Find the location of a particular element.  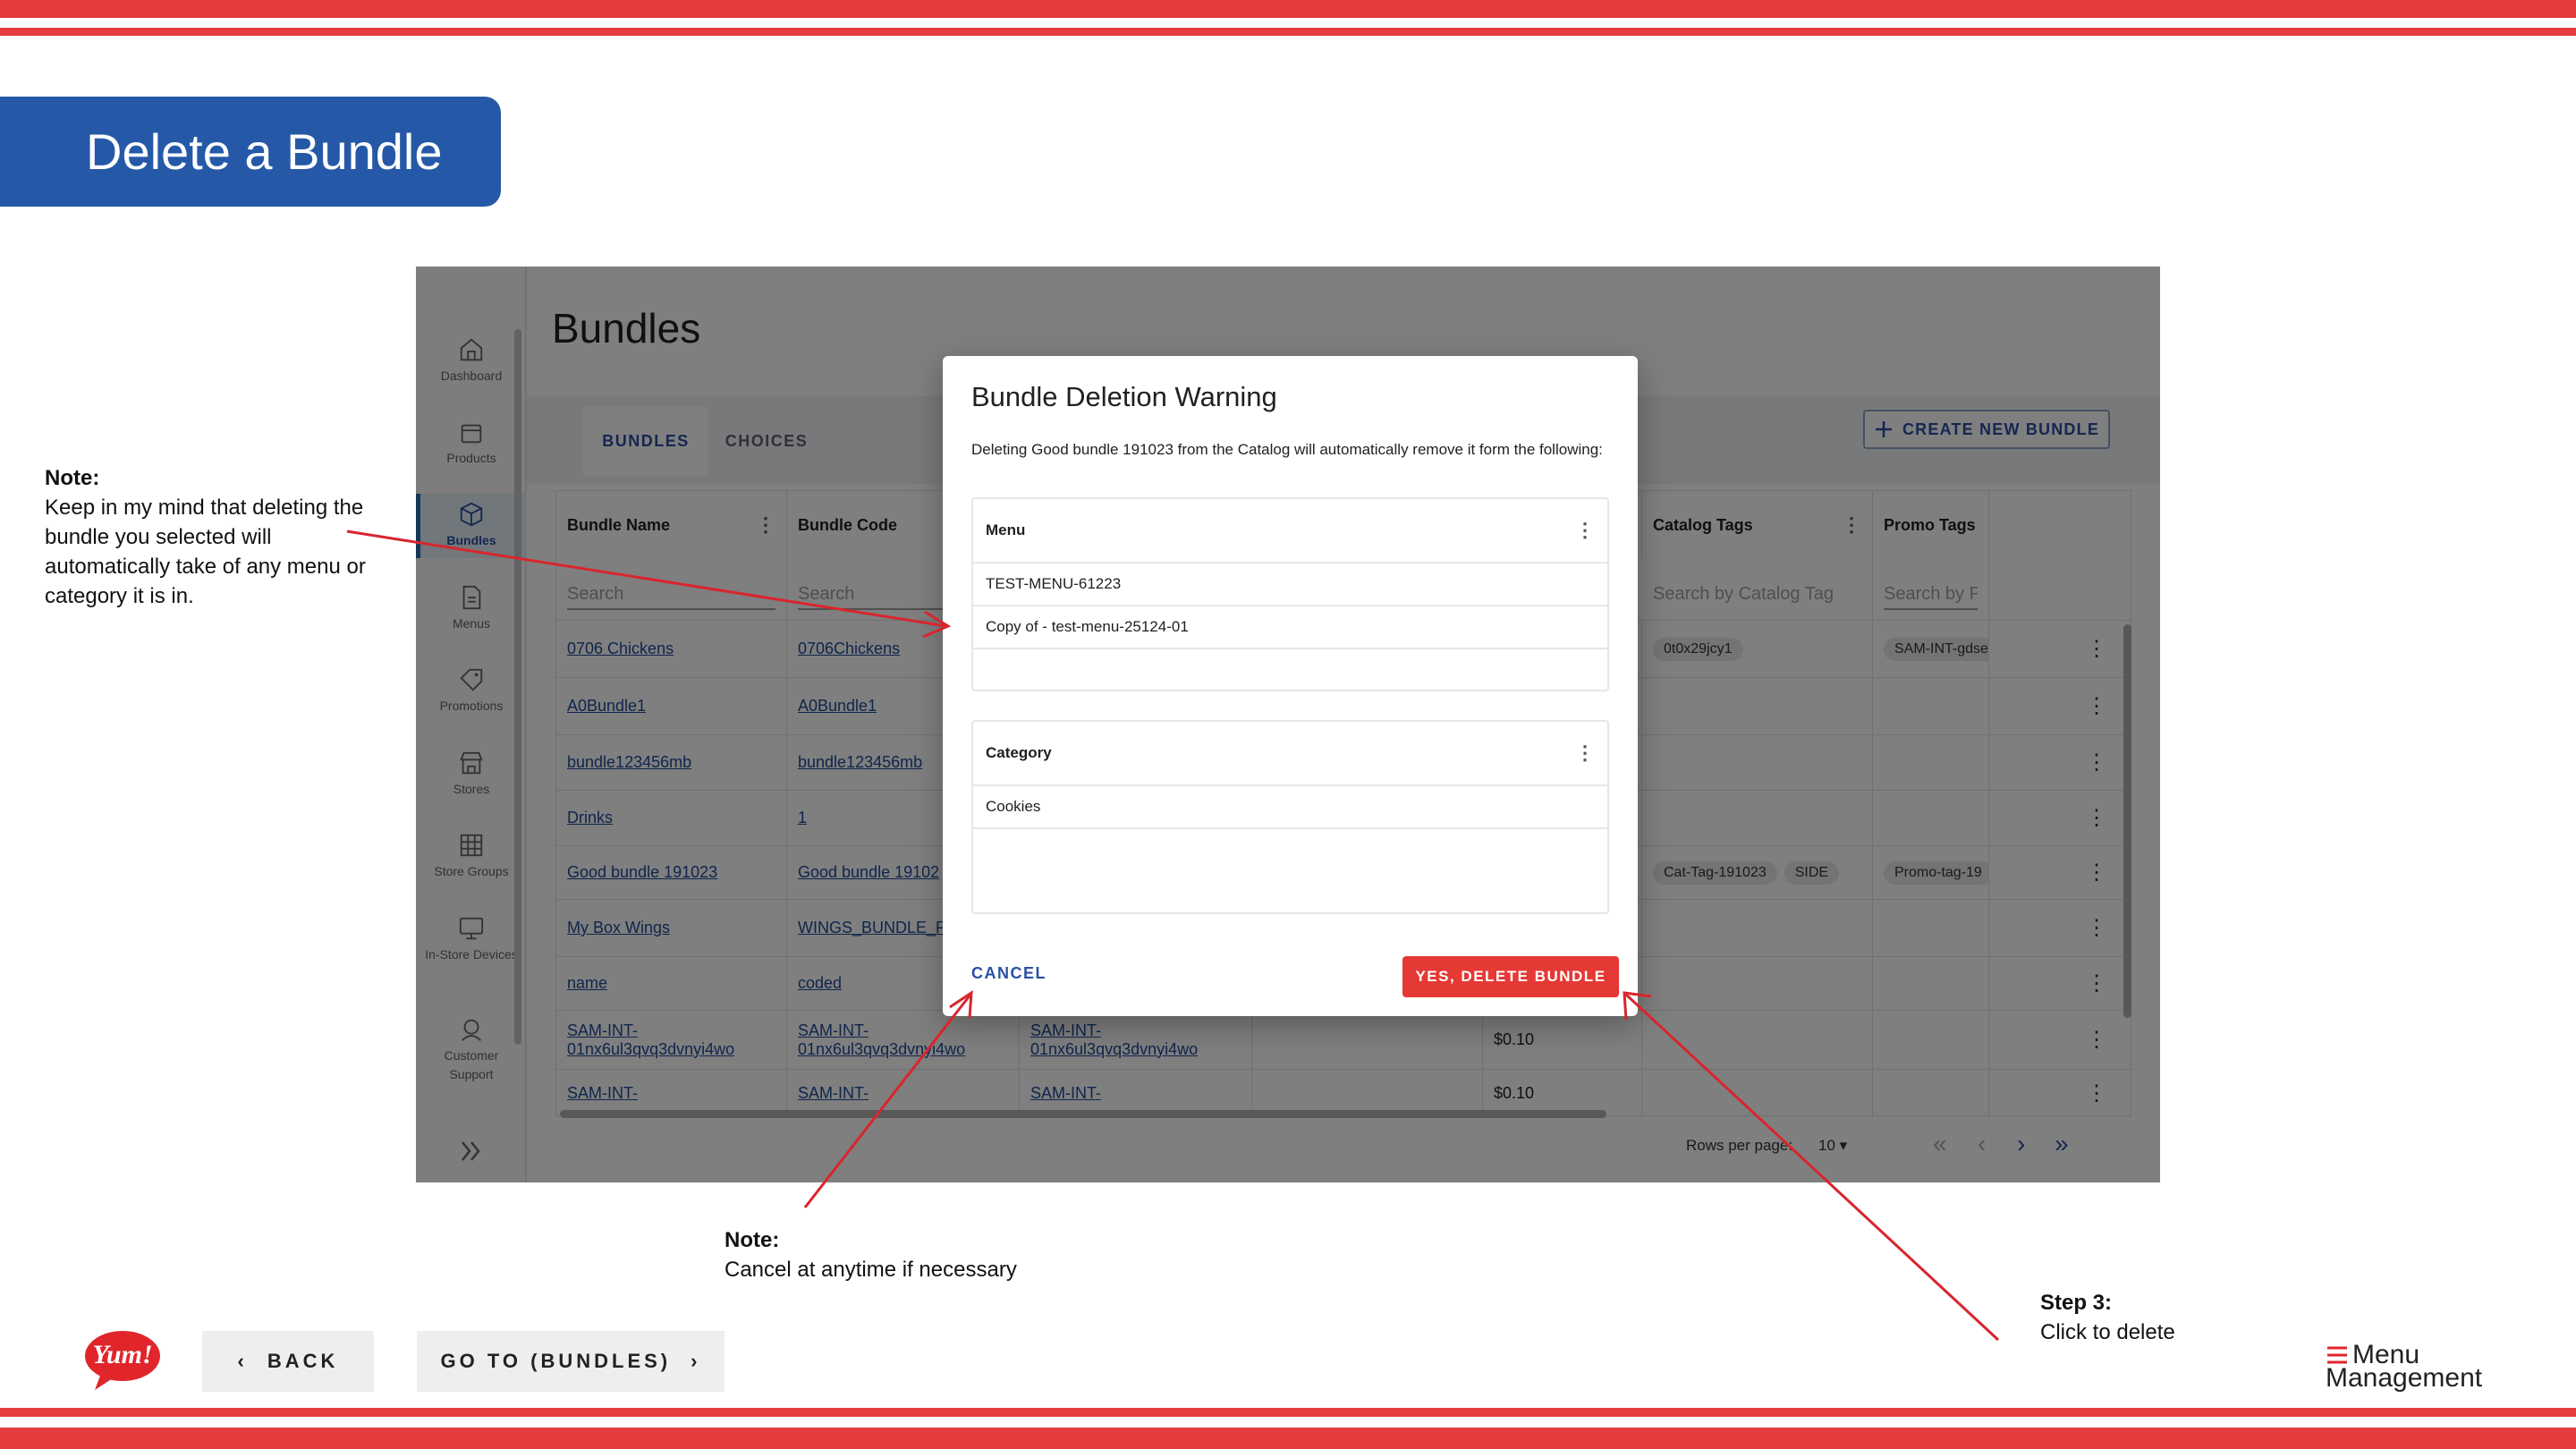

note-step-heading: Step 3: is located at coordinates (2076, 1303).